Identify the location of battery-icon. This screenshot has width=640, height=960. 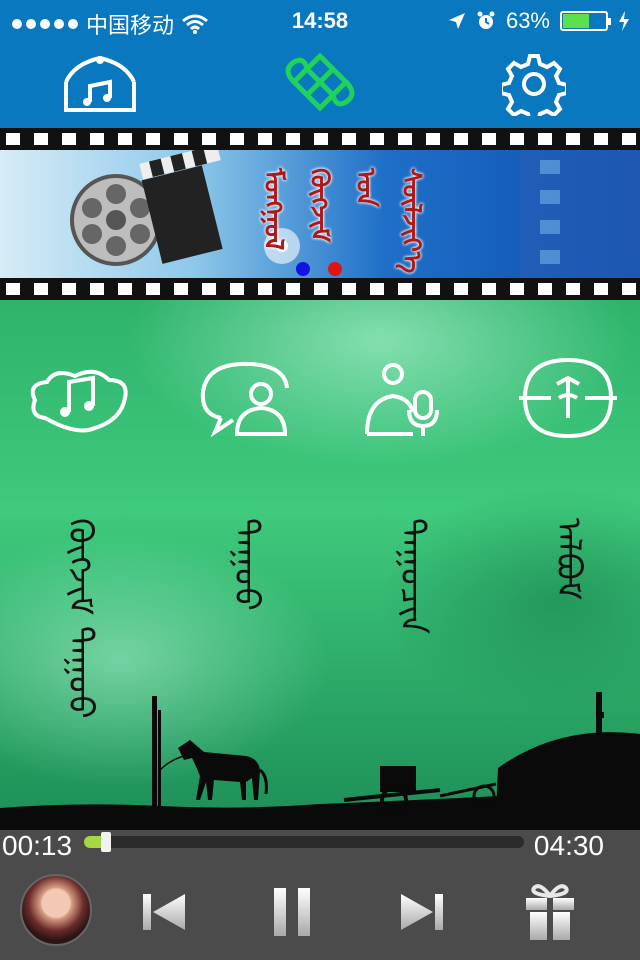
(585, 21).